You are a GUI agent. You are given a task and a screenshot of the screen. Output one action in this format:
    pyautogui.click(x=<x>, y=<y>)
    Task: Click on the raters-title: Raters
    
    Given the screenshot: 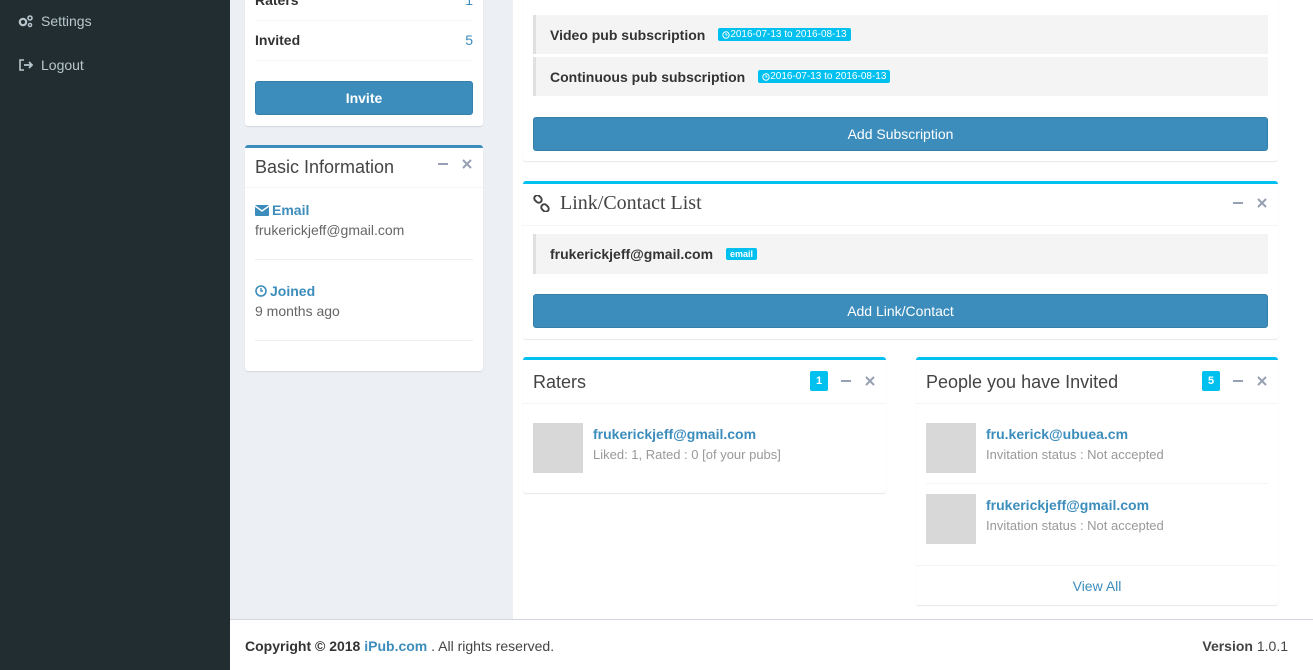 What is the action you would take?
    pyautogui.click(x=560, y=382)
    